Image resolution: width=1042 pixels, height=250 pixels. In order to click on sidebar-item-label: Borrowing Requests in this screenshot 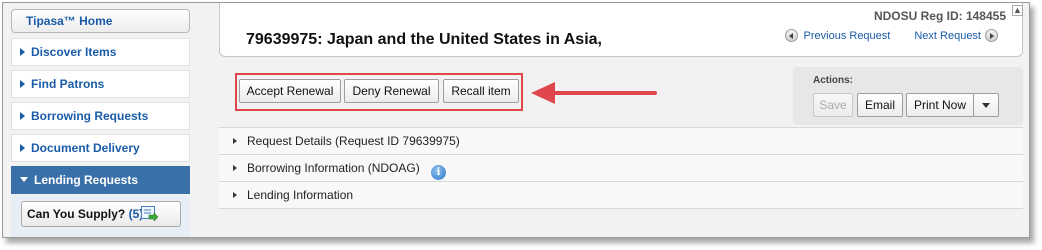, I will do `click(90, 116)`.